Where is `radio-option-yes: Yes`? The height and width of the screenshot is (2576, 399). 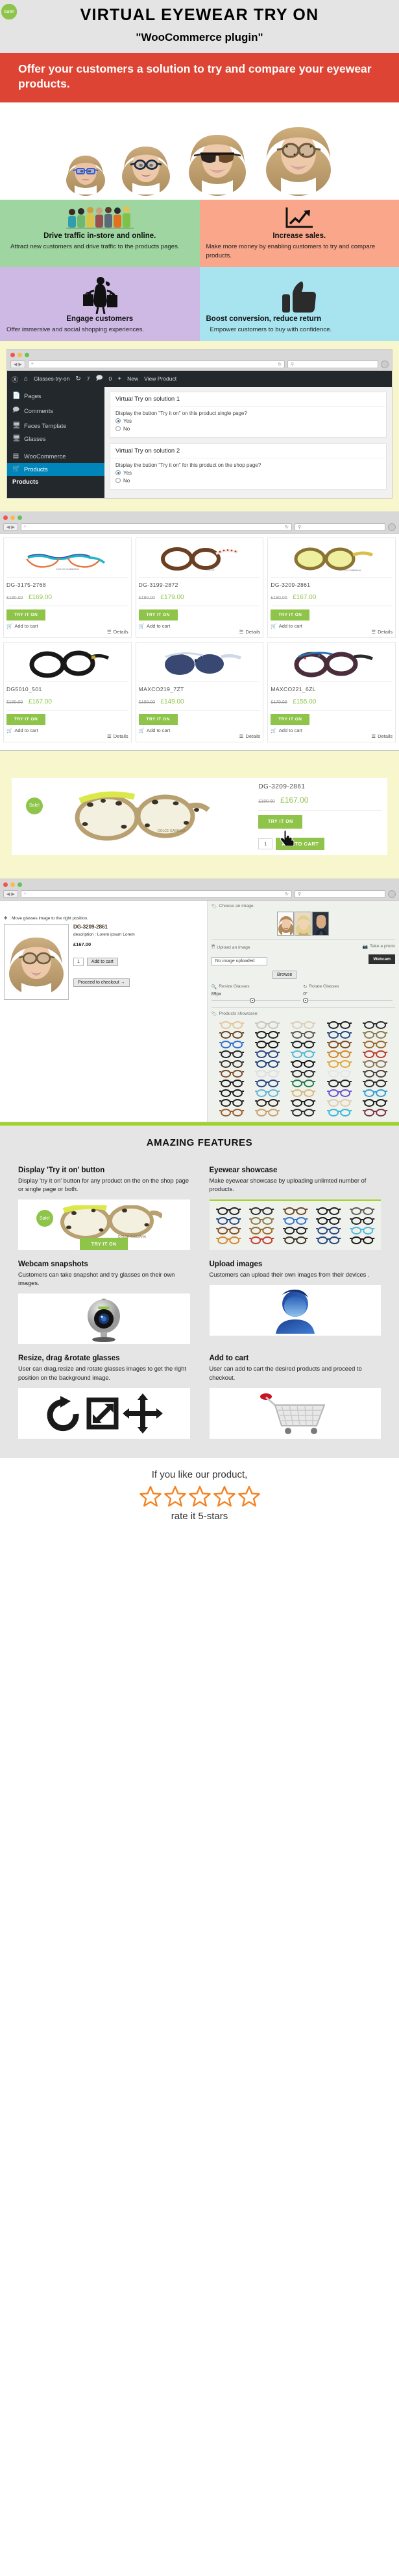
radio-option-yes: Yes is located at coordinates (248, 421).